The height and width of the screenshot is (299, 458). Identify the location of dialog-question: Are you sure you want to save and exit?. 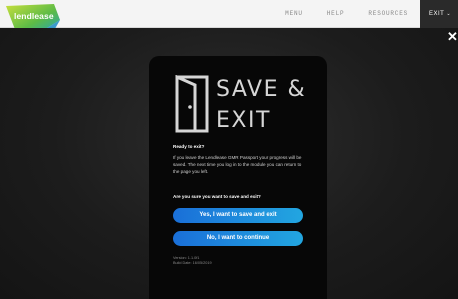
(217, 196).